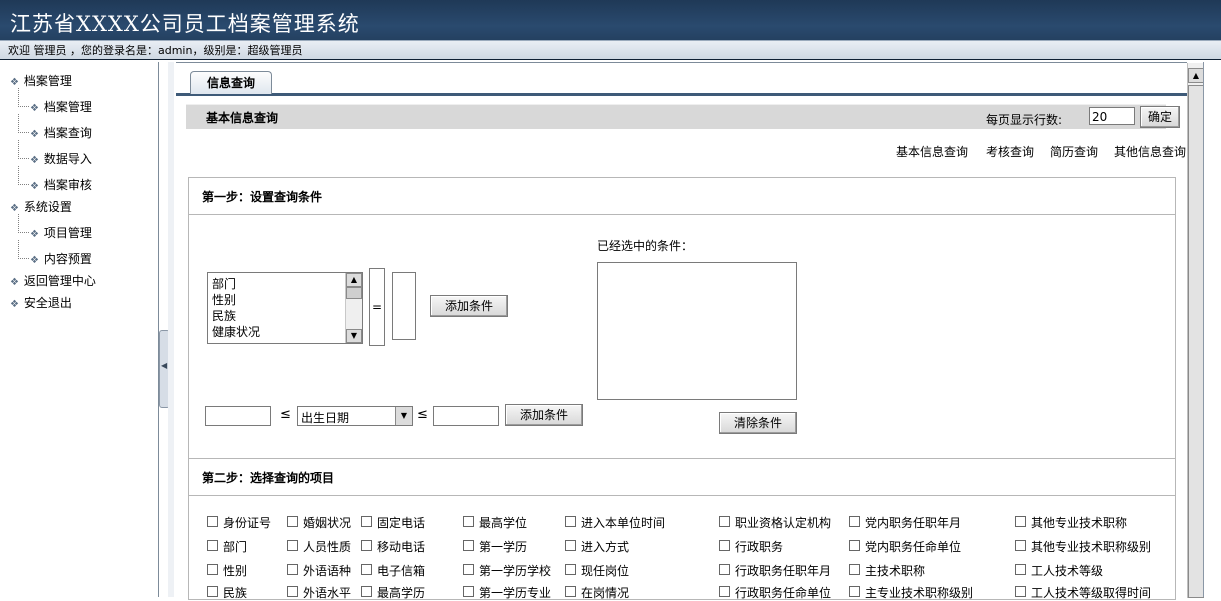  Describe the element at coordinates (1212, 329) in the screenshot. I see `right-frame-edge` at that location.